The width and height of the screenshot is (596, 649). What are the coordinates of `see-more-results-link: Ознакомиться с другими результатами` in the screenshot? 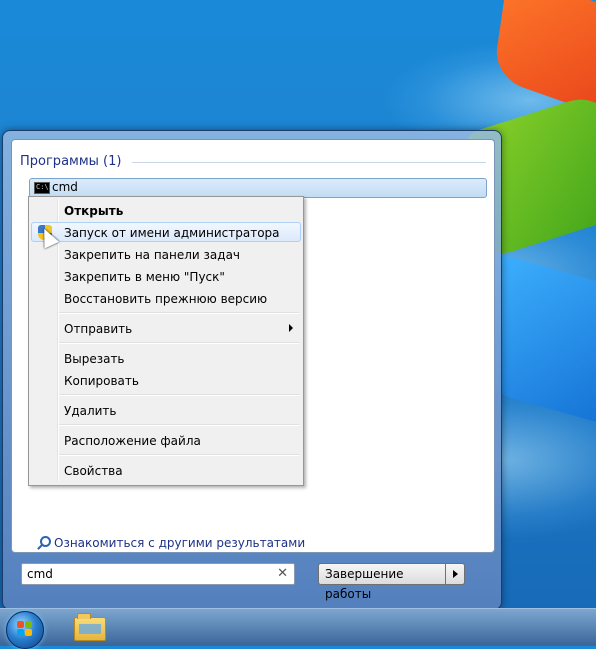 It's located at (170, 543).